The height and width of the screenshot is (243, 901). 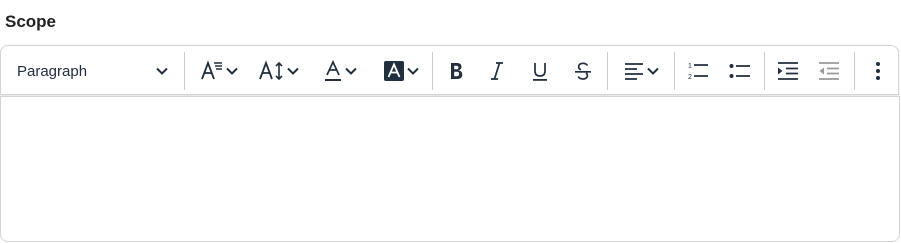 I want to click on numbered-list-button: 1 2, so click(x=698, y=71).